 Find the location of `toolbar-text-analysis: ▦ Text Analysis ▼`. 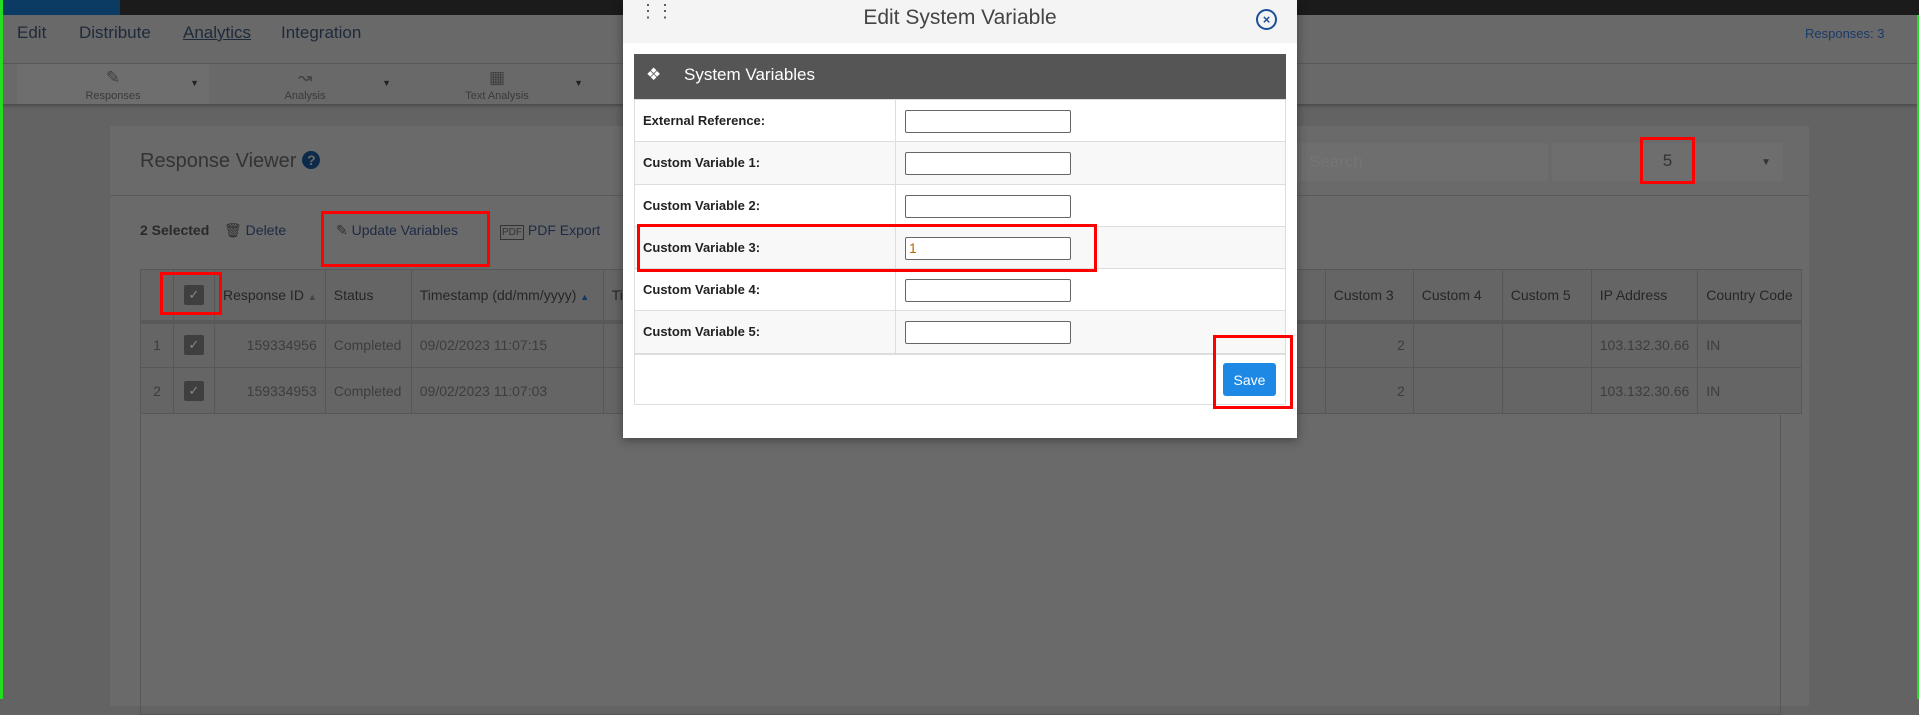

toolbar-text-analysis: ▦ Text Analysis ▼ is located at coordinates (497, 84).